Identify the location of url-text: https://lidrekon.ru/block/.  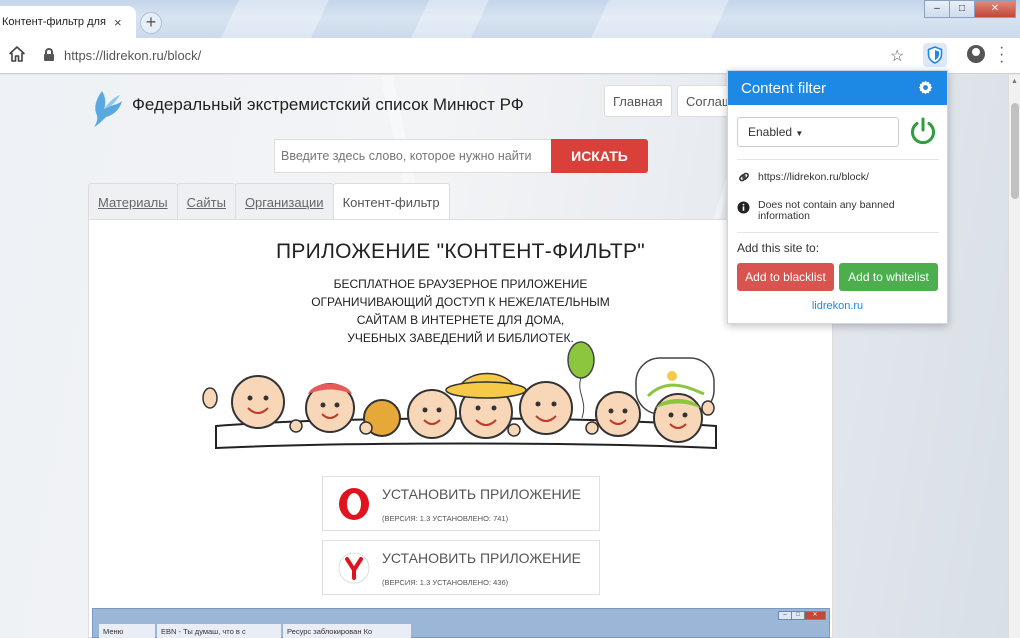
(132, 55).